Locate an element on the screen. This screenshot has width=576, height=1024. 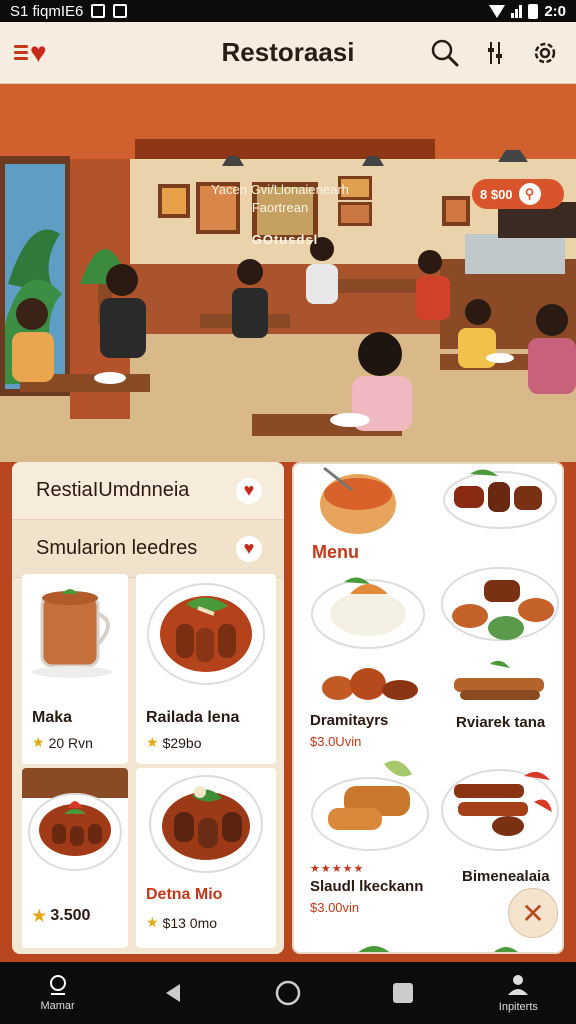
search-button is located at coordinates (445, 53).